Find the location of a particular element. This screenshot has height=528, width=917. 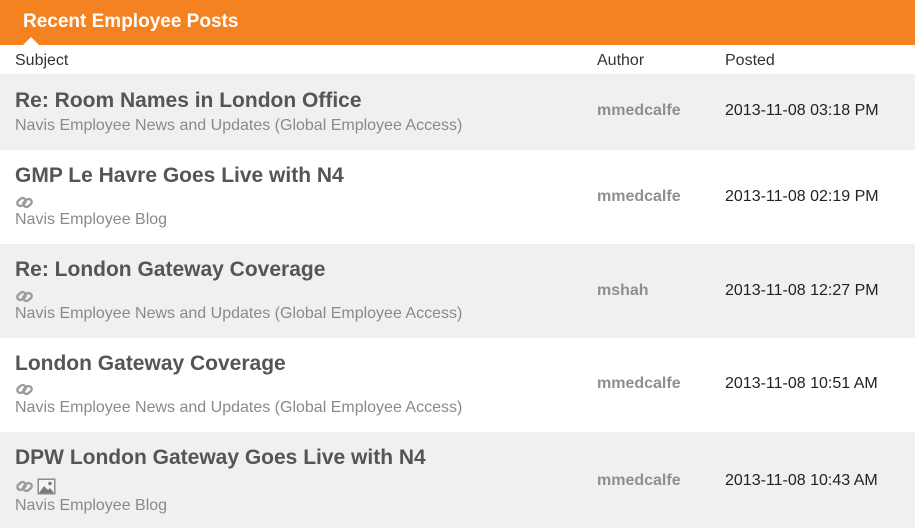

image-icon is located at coordinates (46, 486).